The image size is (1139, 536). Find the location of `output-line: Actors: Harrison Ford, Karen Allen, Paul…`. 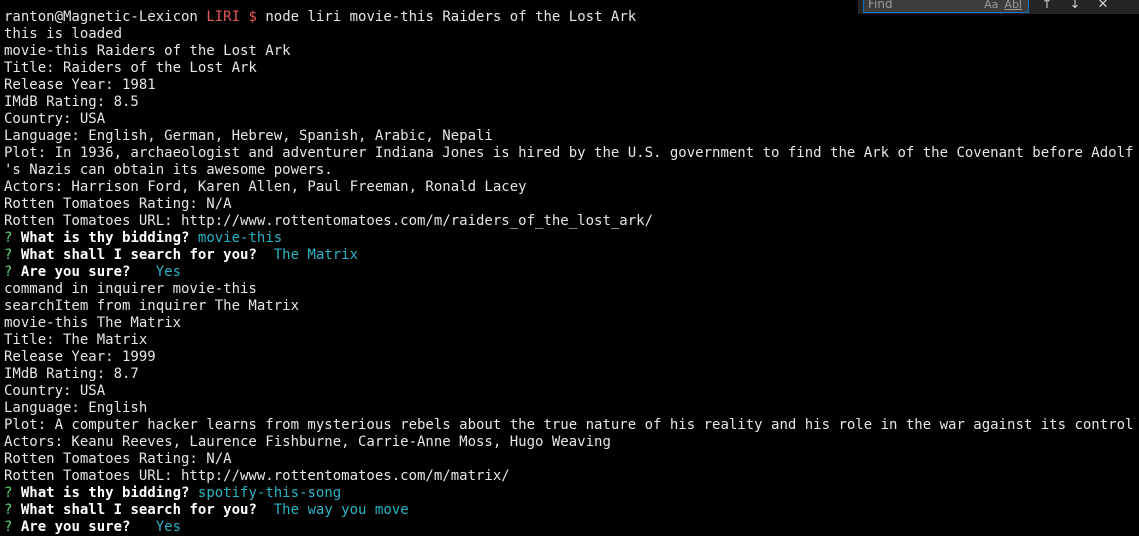

output-line: Actors: Harrison Ford, Karen Allen, Paul… is located at coordinates (265, 187).